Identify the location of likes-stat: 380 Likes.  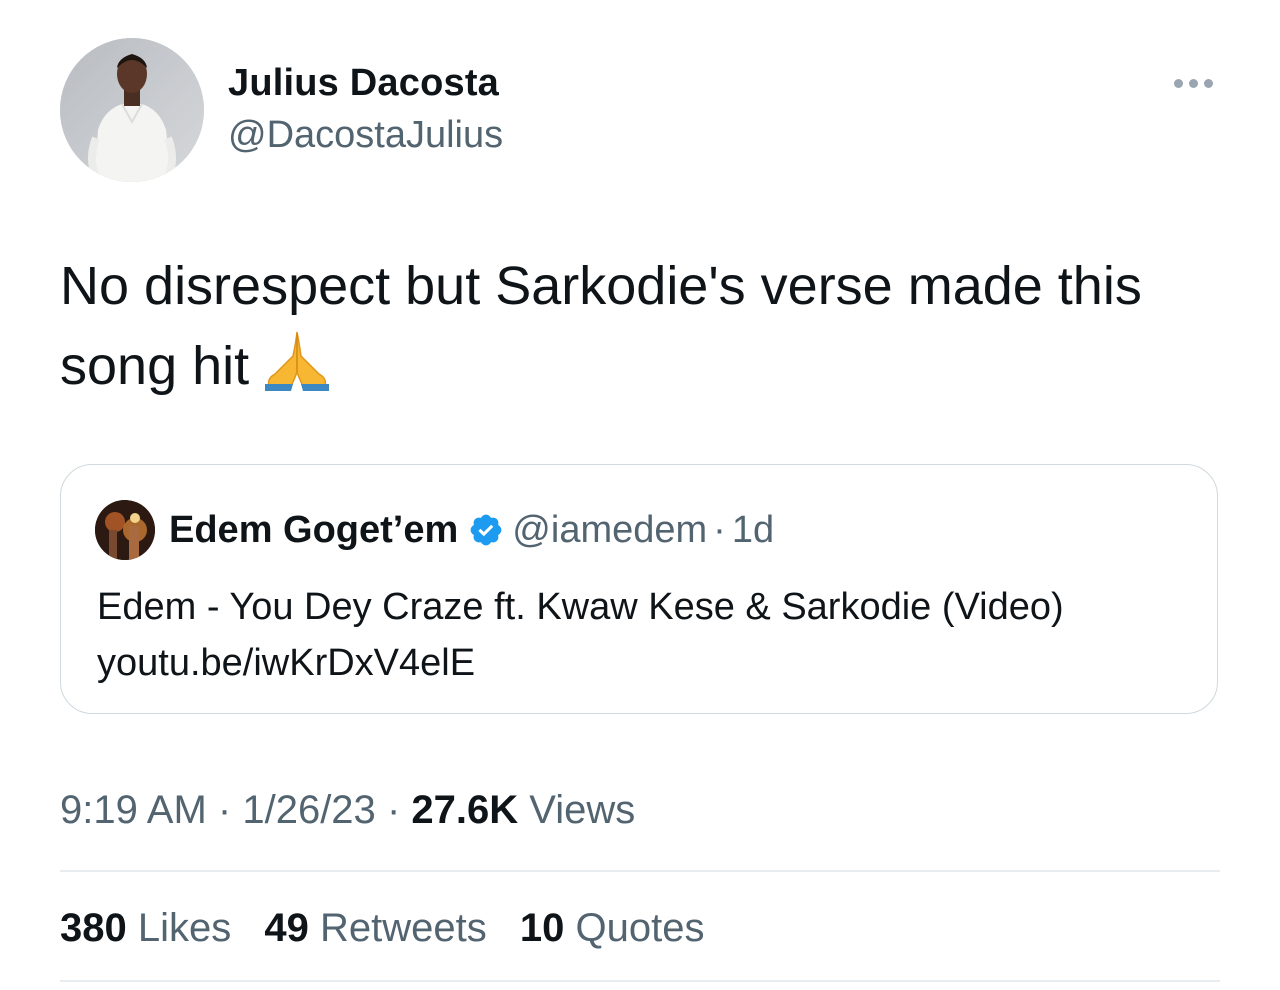
(145, 928).